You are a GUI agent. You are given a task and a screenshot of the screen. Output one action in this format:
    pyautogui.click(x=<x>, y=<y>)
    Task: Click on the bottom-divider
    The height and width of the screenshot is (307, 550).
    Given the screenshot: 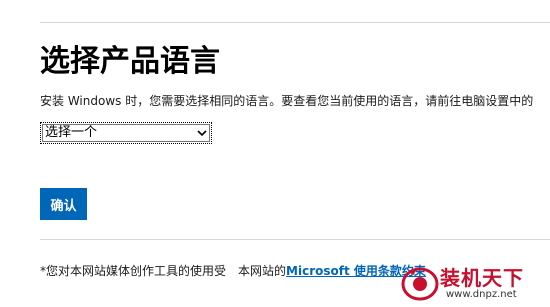 What is the action you would take?
    pyautogui.click(x=295, y=239)
    